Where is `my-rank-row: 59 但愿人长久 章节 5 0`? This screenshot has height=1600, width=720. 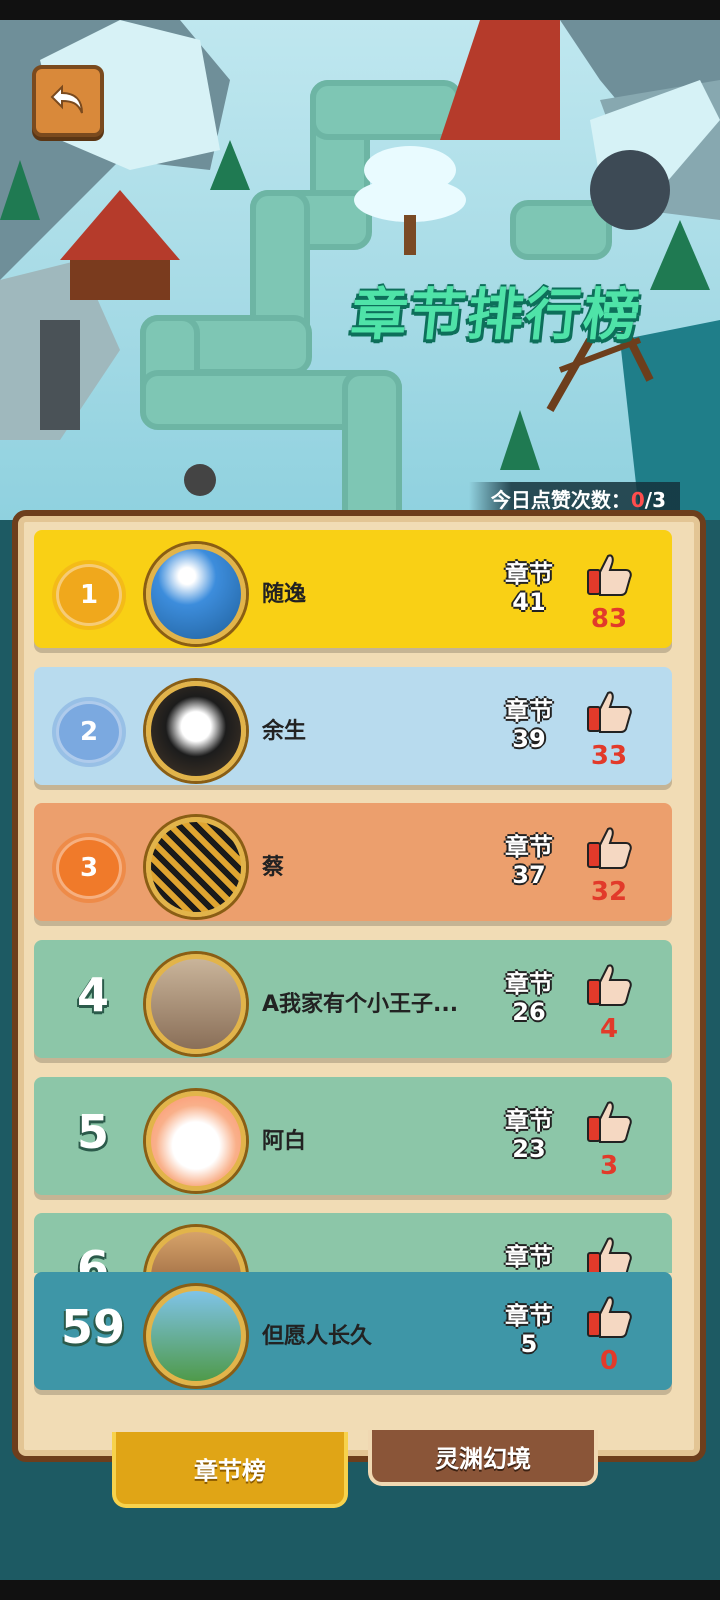
my-rank-row: 59 但愿人长久 章节 5 0 is located at coordinates (353, 1331).